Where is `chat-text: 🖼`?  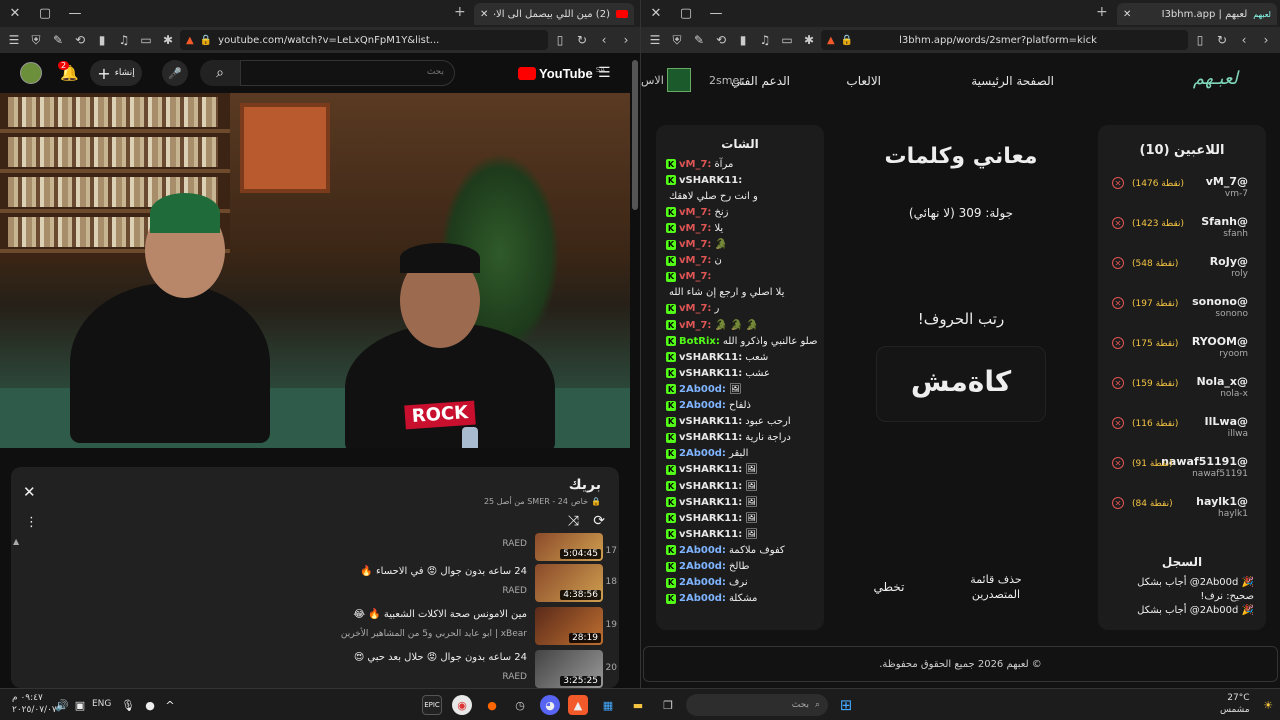 chat-text: 🖼 is located at coordinates (735, 389).